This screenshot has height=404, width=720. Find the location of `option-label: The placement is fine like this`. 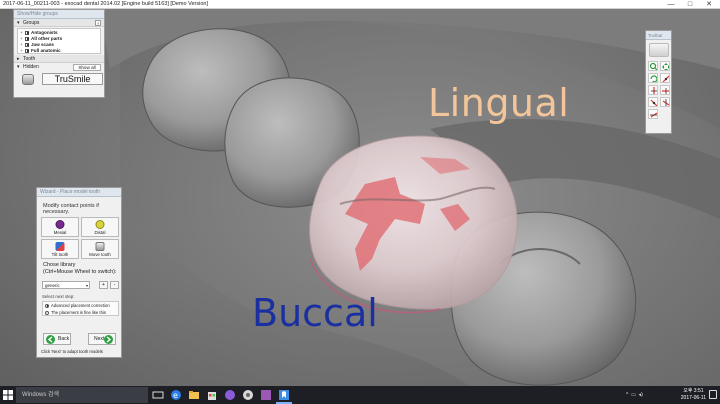

option-label: The placement is fine like this is located at coordinates (78, 312).